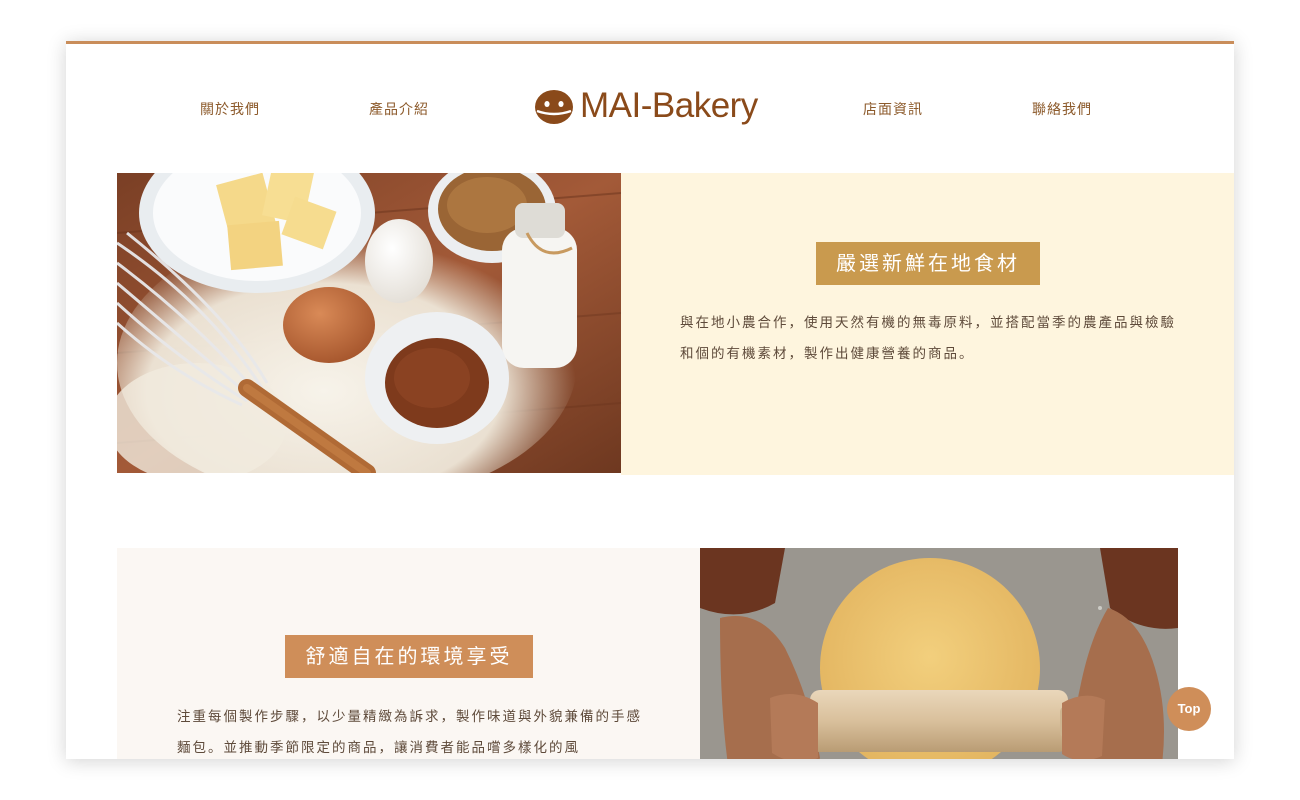 This screenshot has height=800, width=1300. I want to click on back-to-top-button: Top, so click(1189, 709).